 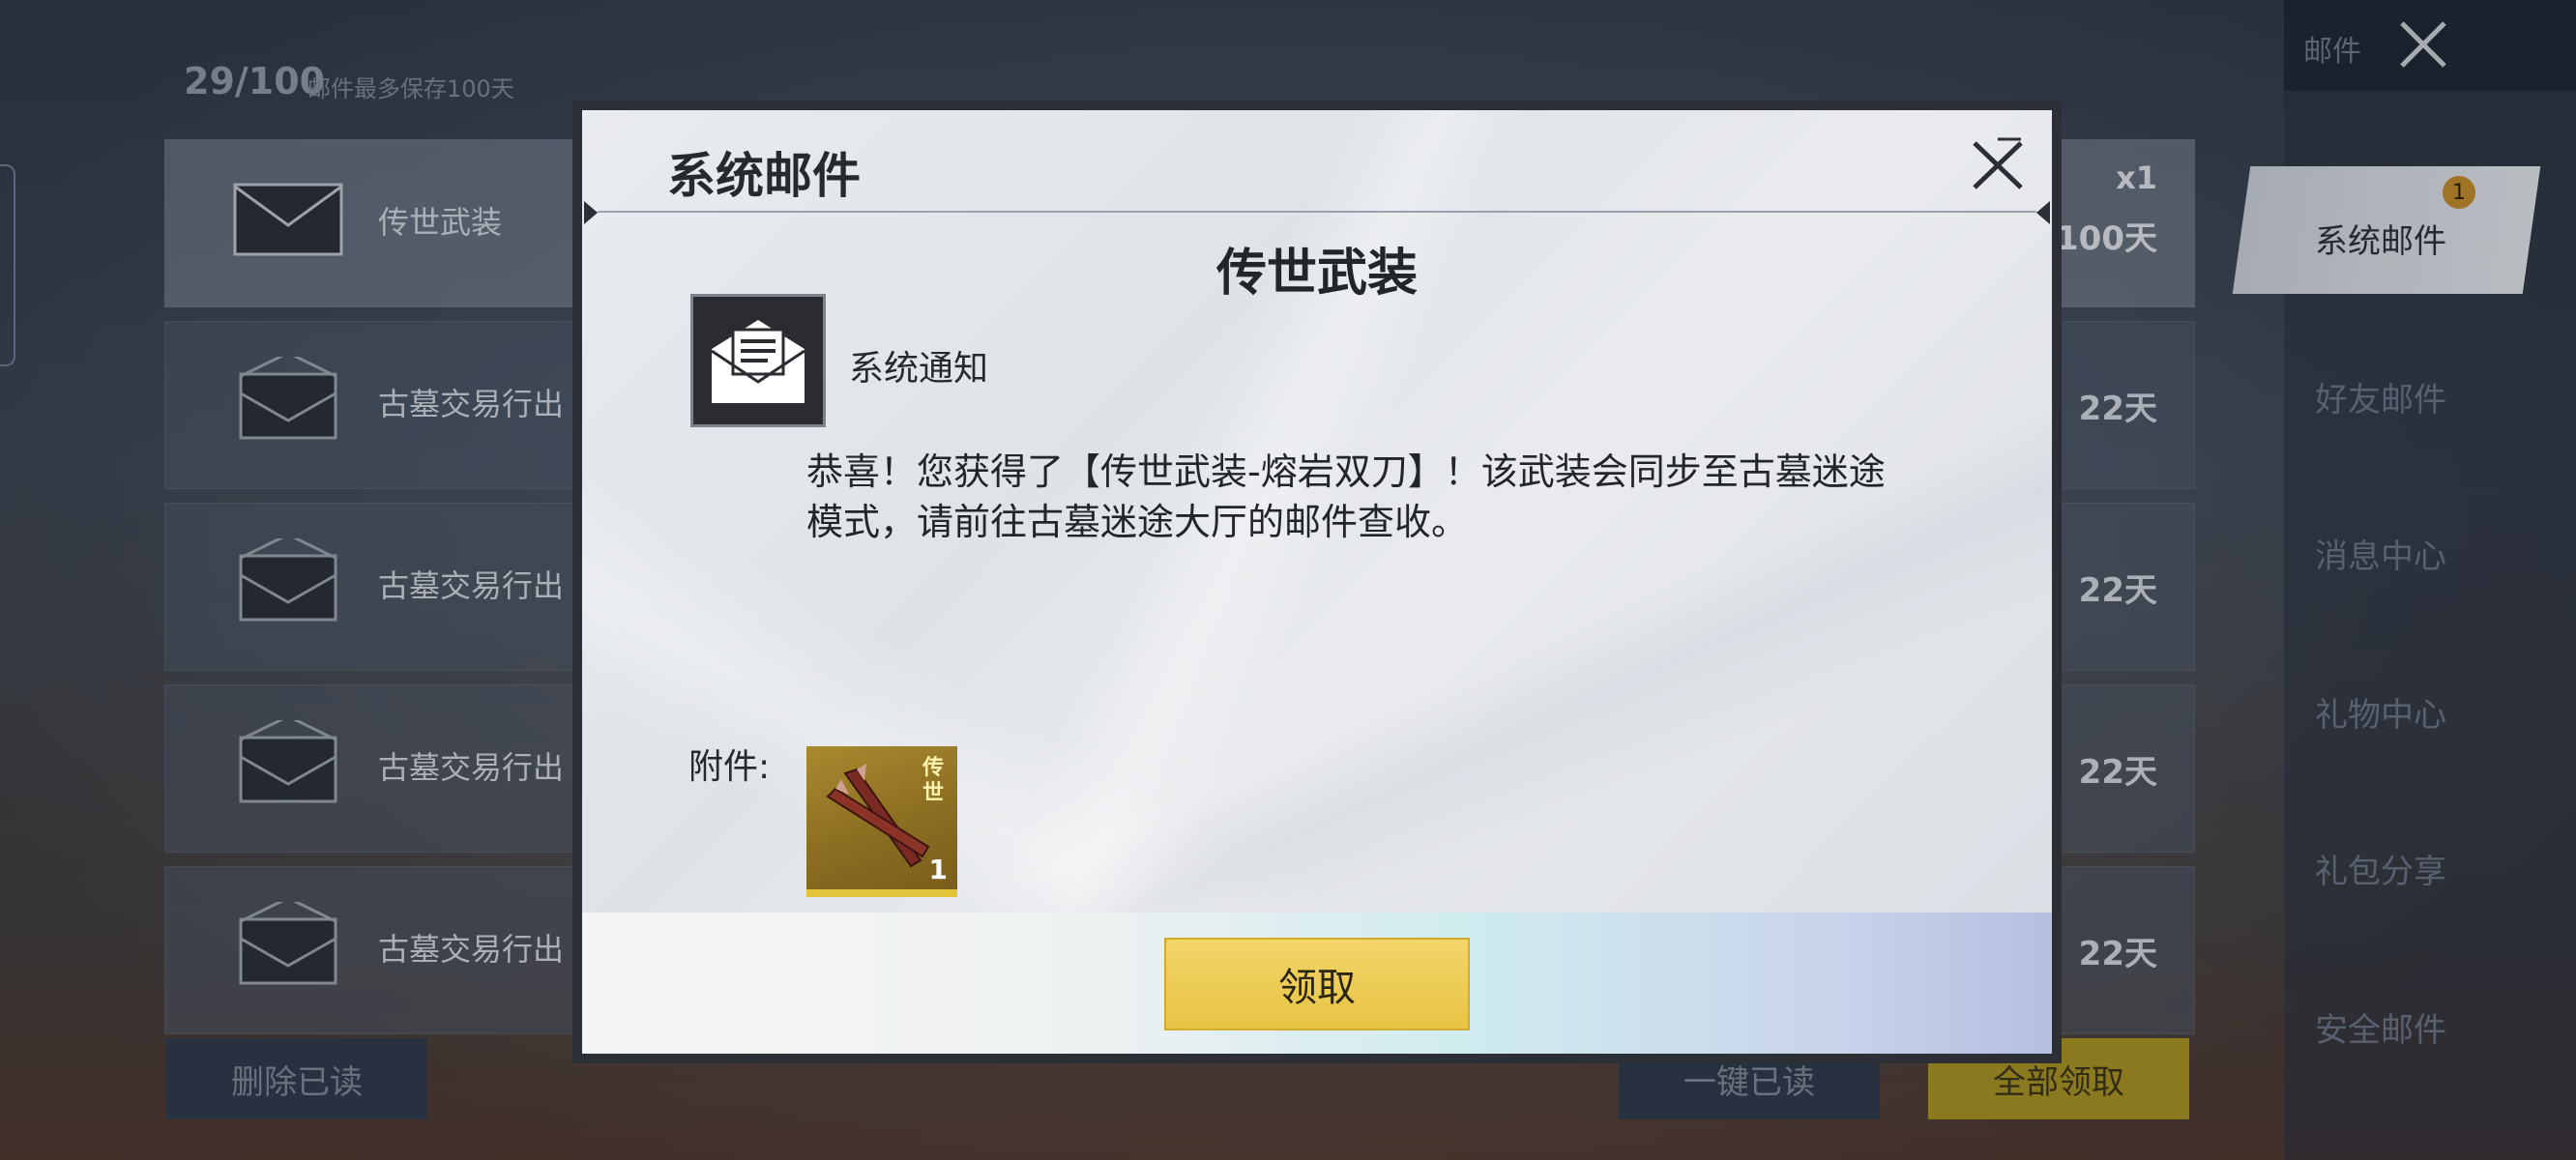 What do you see at coordinates (1137, 522) in the screenshot?
I see `mail-body-line: 模式，请前往古墓迷途大厅的邮件查收。` at bounding box center [1137, 522].